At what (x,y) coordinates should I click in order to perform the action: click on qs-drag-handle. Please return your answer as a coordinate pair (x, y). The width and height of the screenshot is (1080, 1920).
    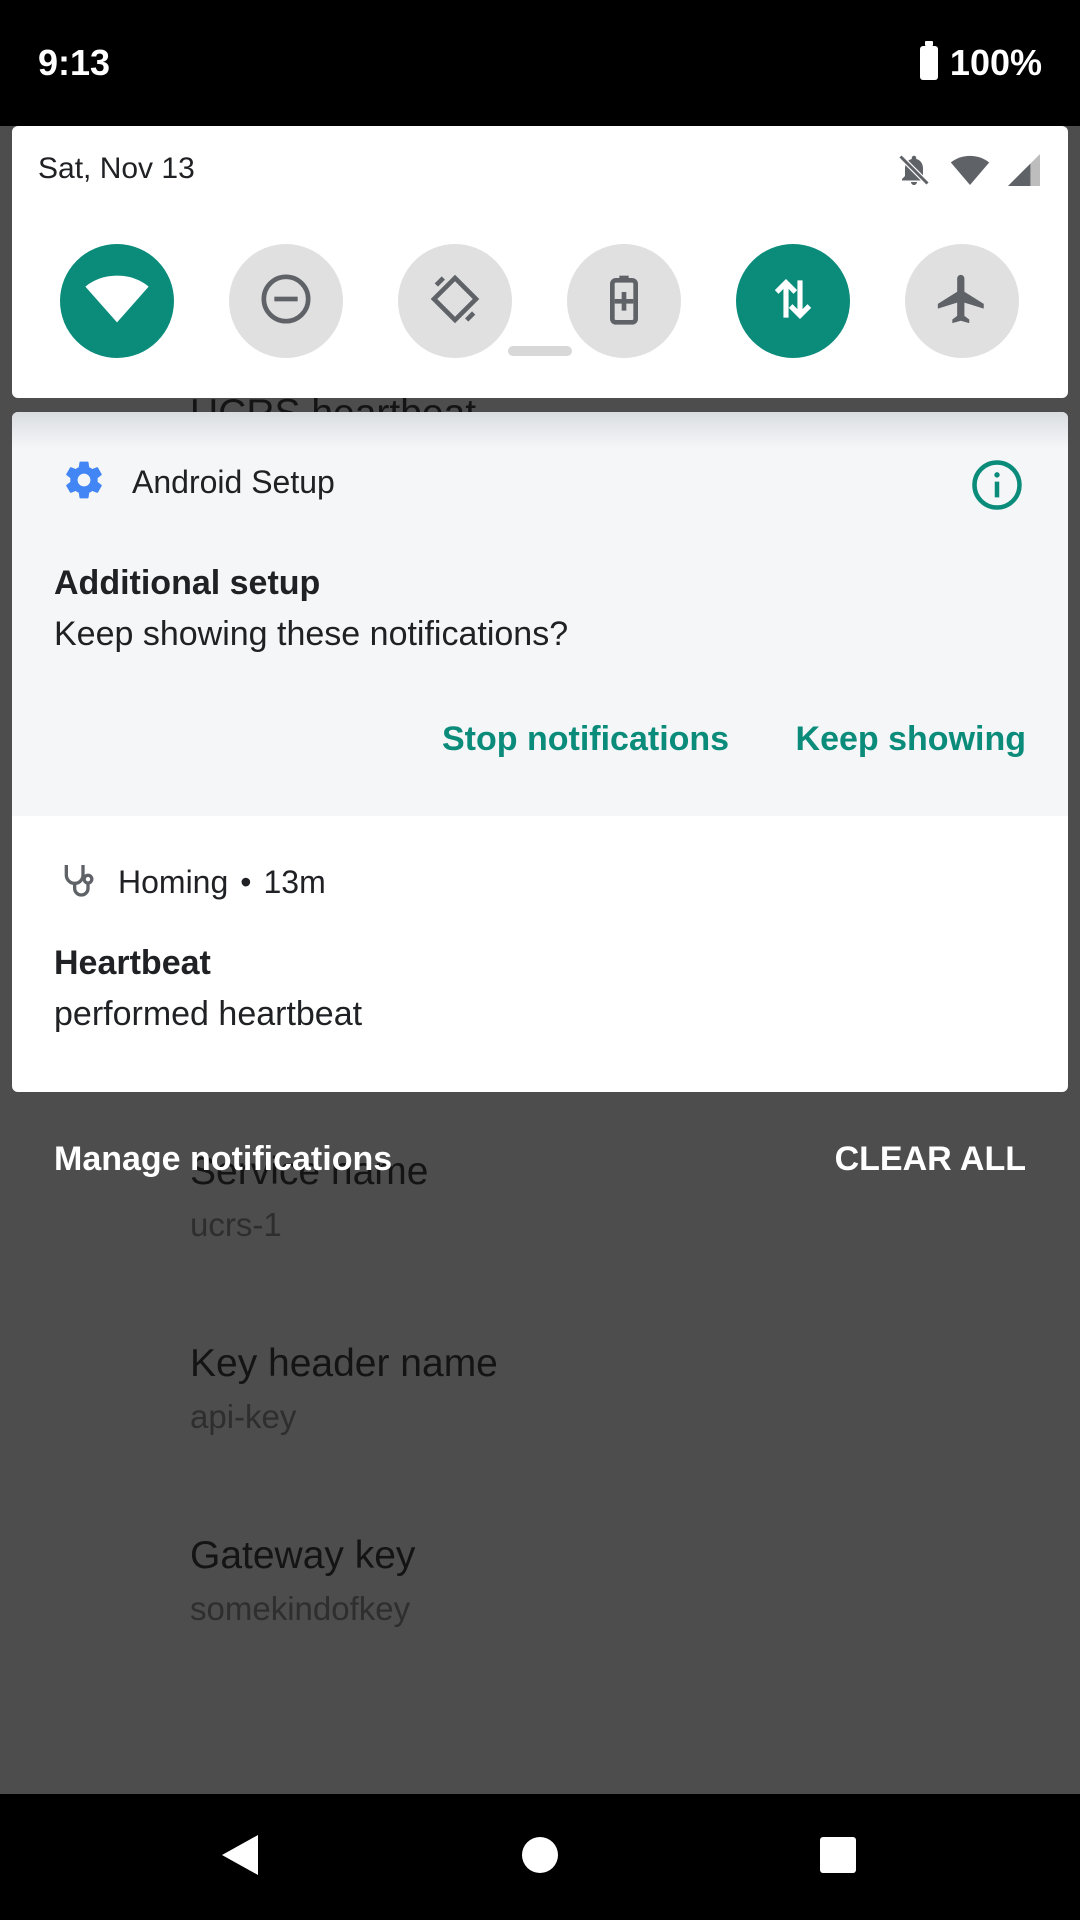
    Looking at the image, I should click on (540, 351).